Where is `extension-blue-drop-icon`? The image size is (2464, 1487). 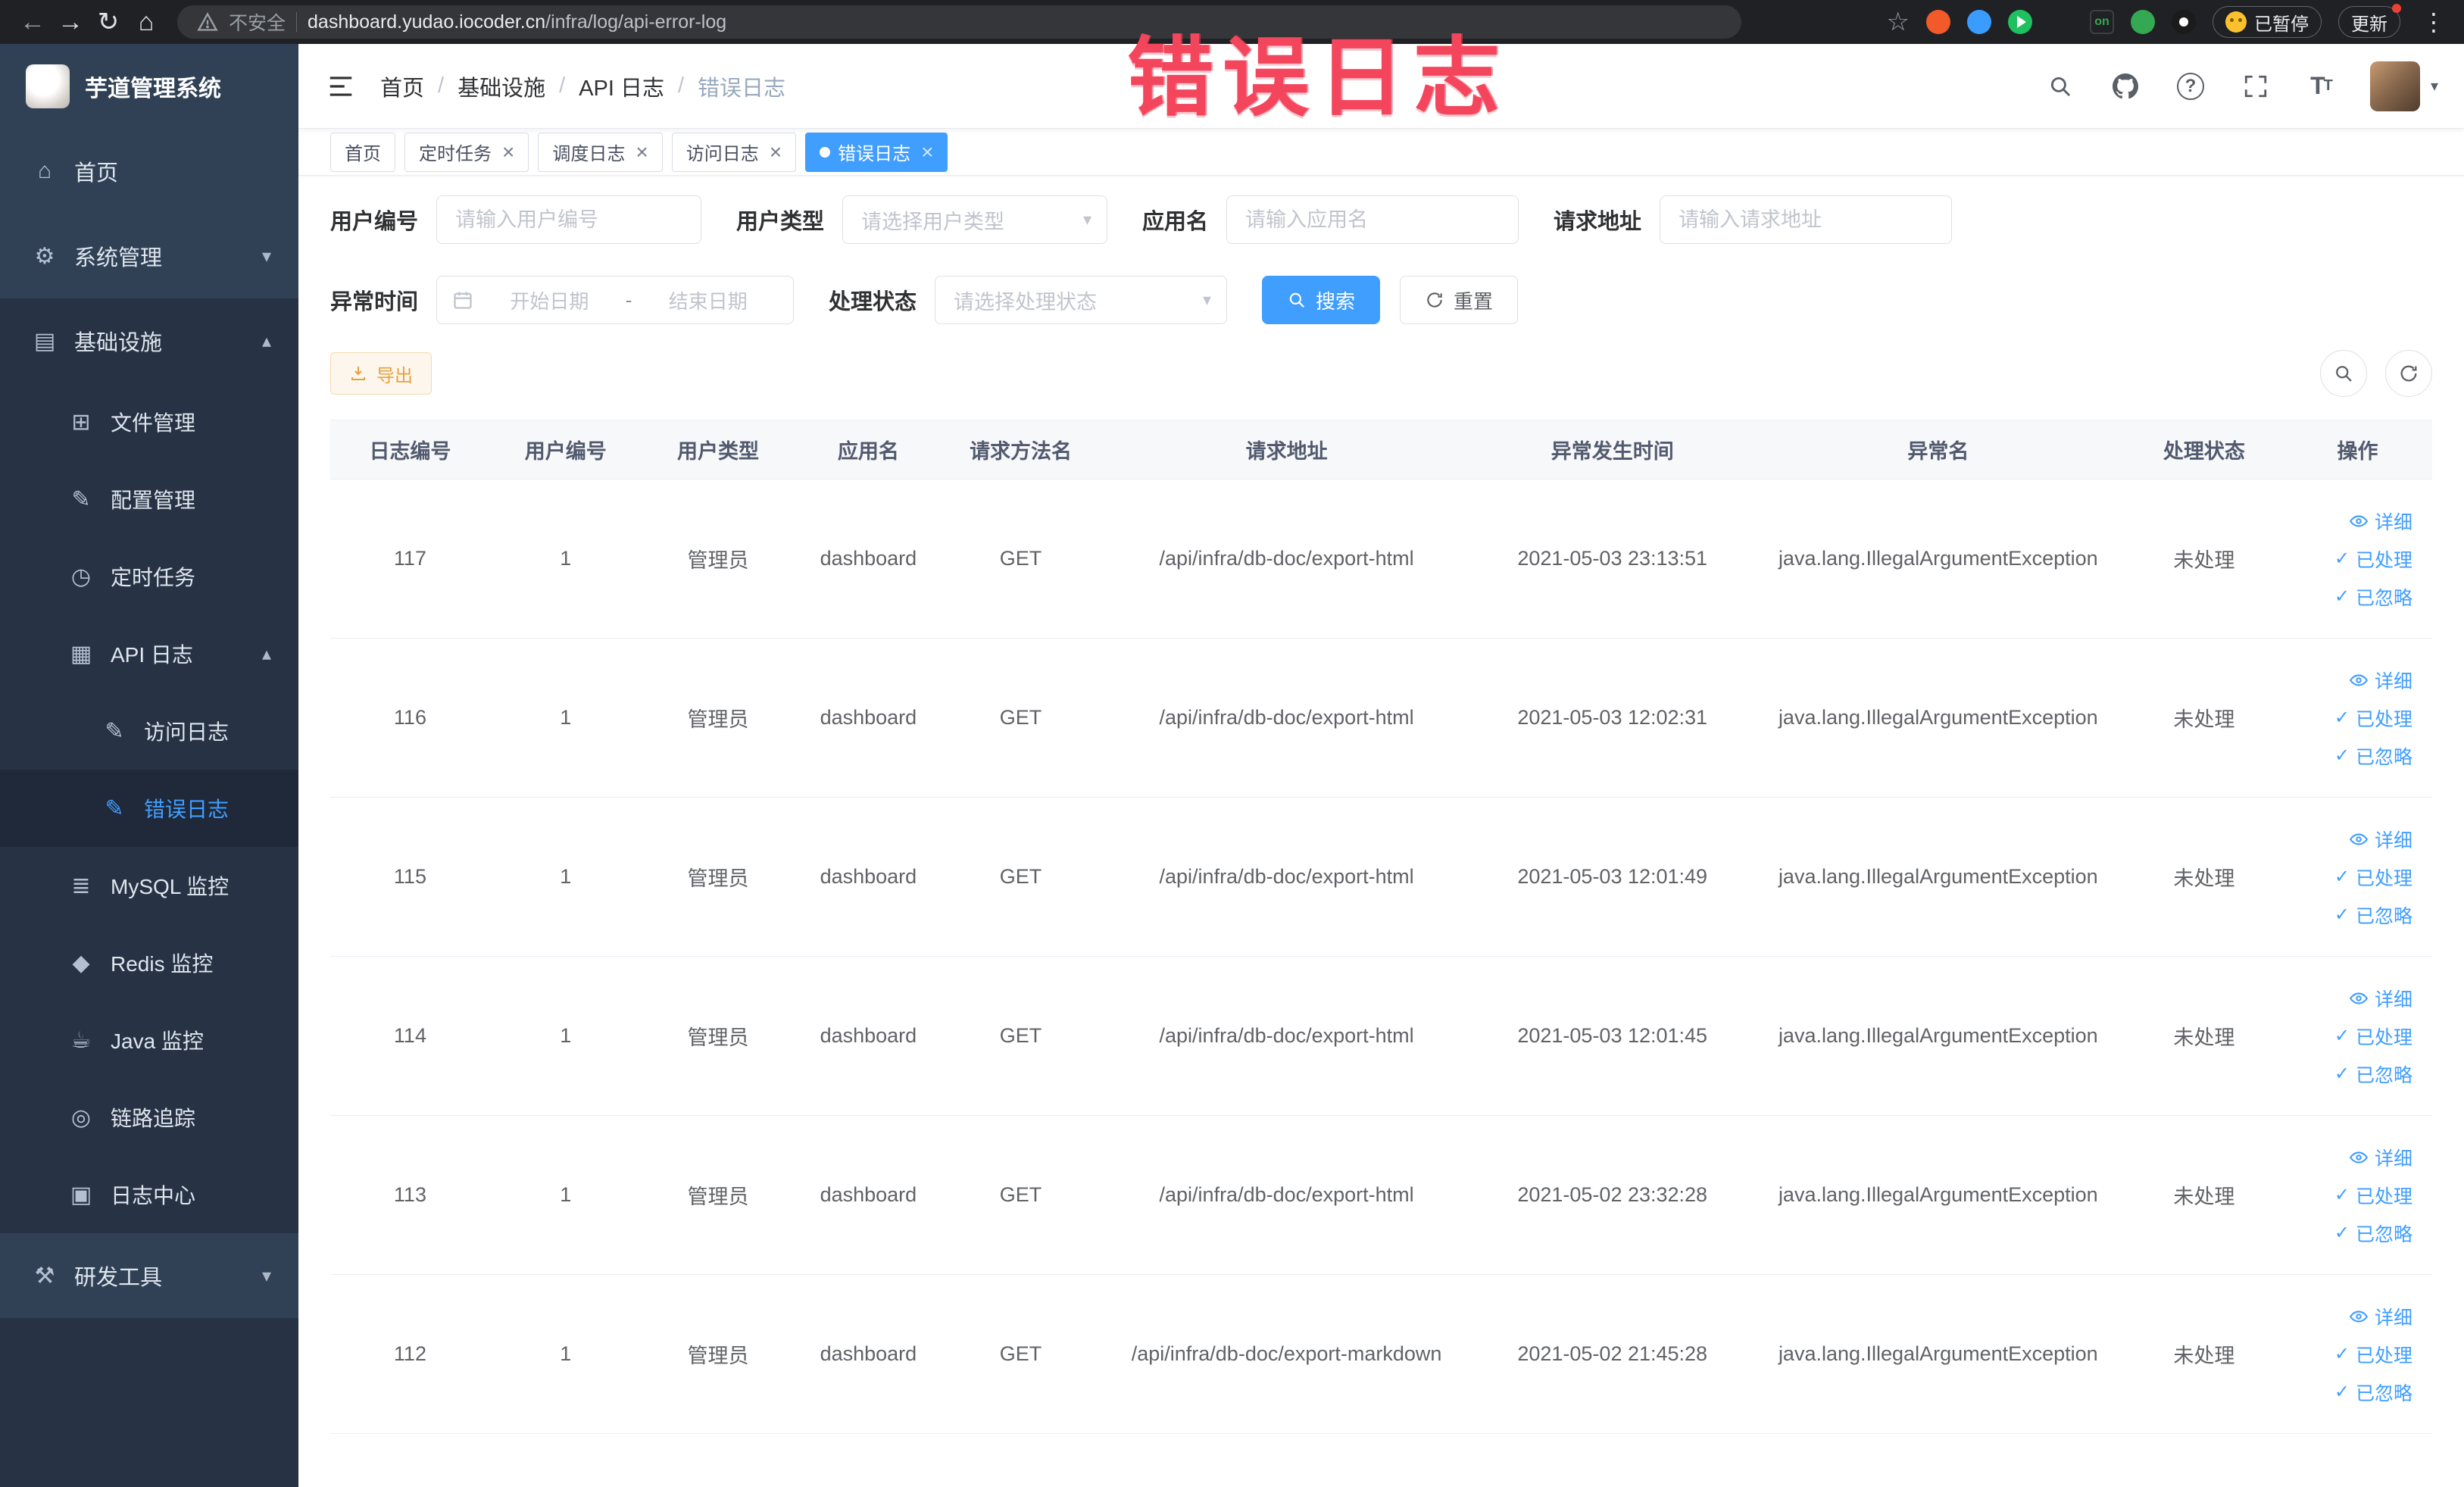
extension-blue-drop-icon is located at coordinates (1979, 22).